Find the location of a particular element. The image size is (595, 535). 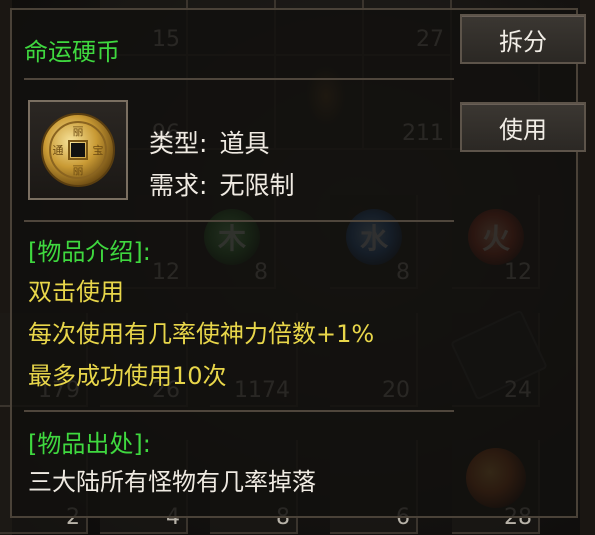

right-border is located at coordinates (587, 267).